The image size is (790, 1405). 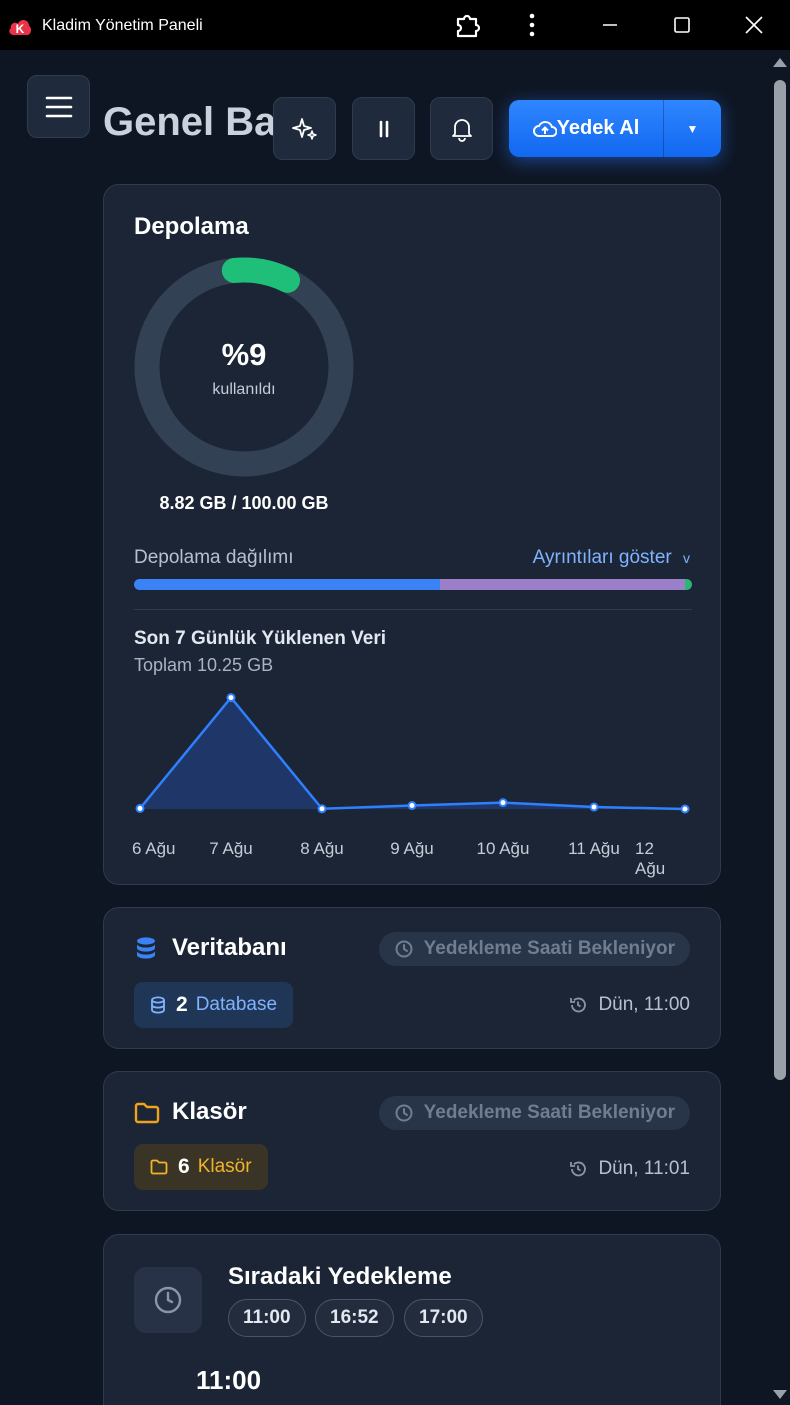 I want to click on upload-chart, so click(x=412, y=753).